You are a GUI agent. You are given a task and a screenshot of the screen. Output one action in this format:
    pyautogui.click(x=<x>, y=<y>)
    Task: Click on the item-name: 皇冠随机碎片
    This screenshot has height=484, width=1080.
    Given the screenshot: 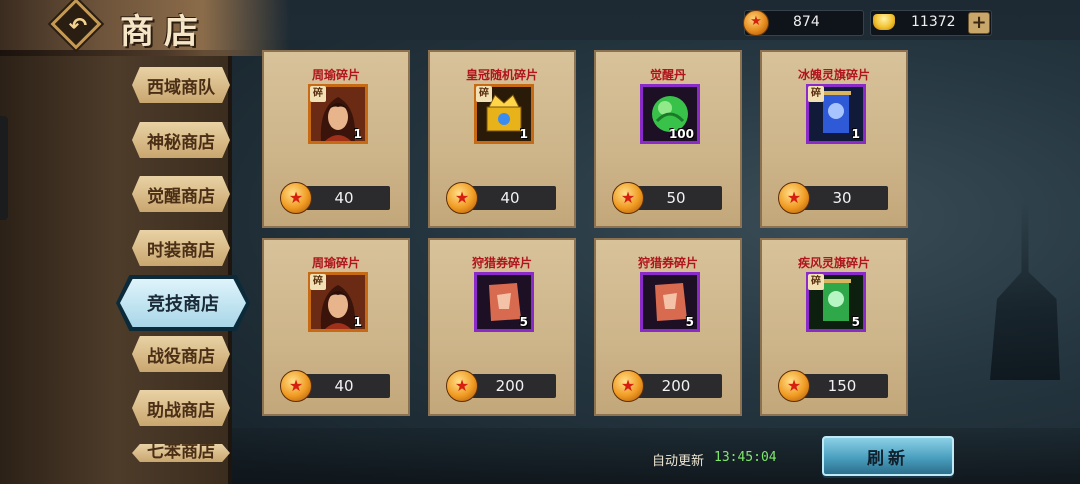 What is the action you would take?
    pyautogui.click(x=501, y=75)
    